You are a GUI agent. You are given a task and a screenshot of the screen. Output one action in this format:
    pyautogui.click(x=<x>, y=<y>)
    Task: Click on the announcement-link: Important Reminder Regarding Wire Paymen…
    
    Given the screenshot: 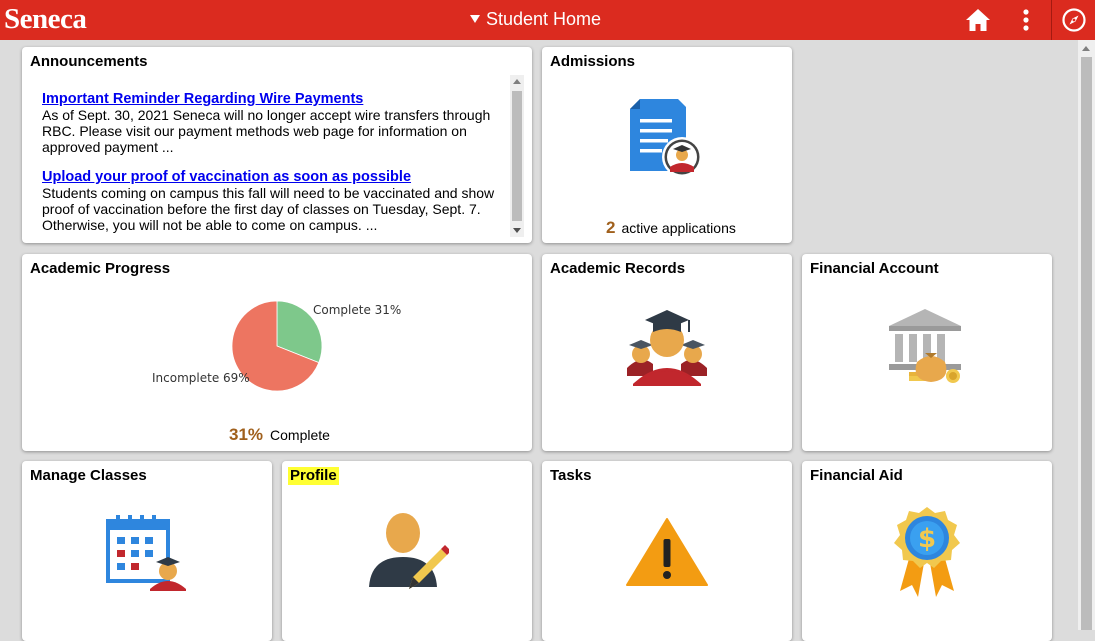 What is the action you would take?
    pyautogui.click(x=277, y=99)
    